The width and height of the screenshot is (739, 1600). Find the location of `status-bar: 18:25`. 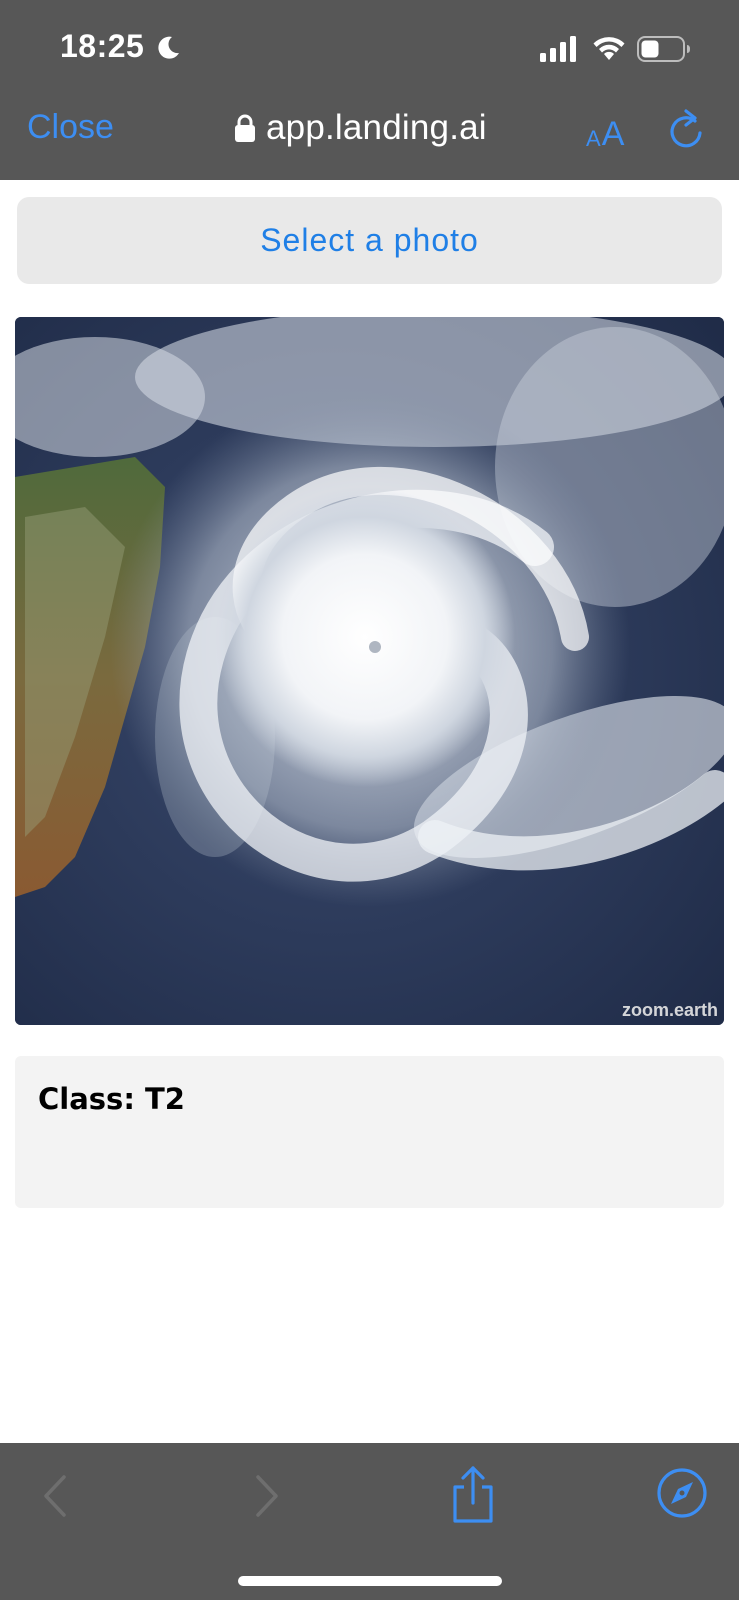

status-bar: 18:25 is located at coordinates (369, 46).